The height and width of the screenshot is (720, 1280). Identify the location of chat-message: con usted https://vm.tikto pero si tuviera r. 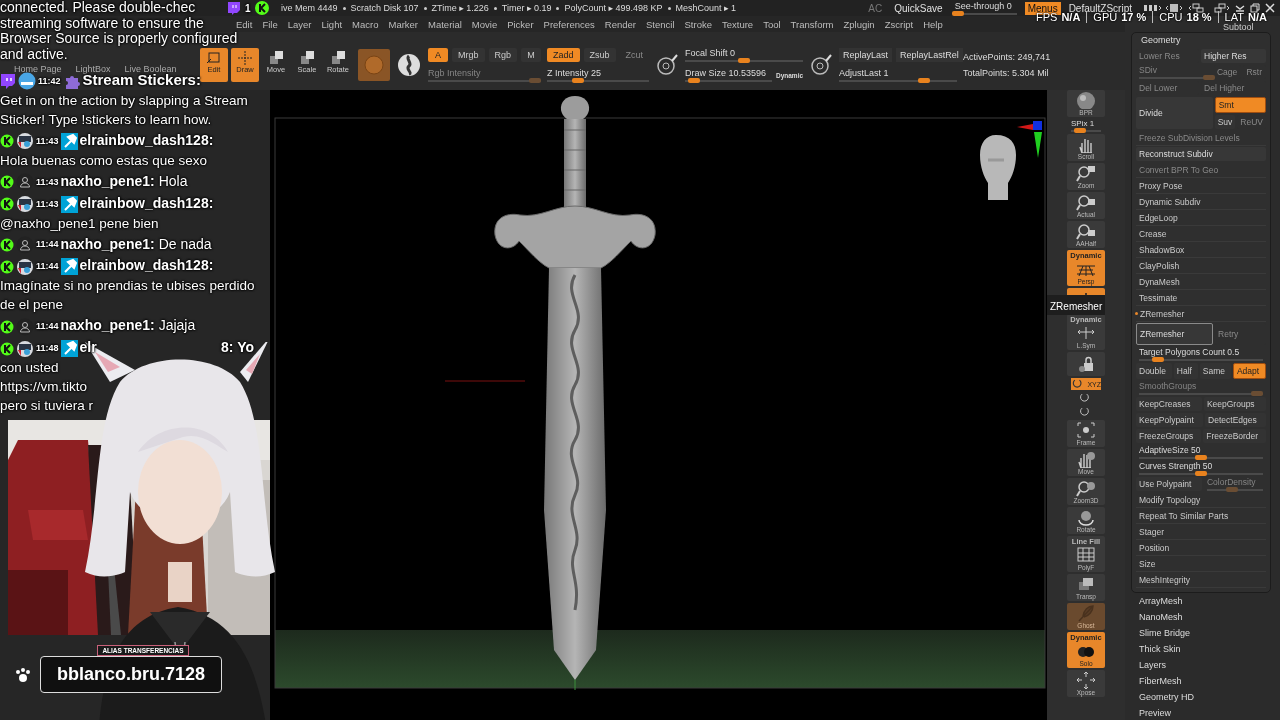
(47, 387).